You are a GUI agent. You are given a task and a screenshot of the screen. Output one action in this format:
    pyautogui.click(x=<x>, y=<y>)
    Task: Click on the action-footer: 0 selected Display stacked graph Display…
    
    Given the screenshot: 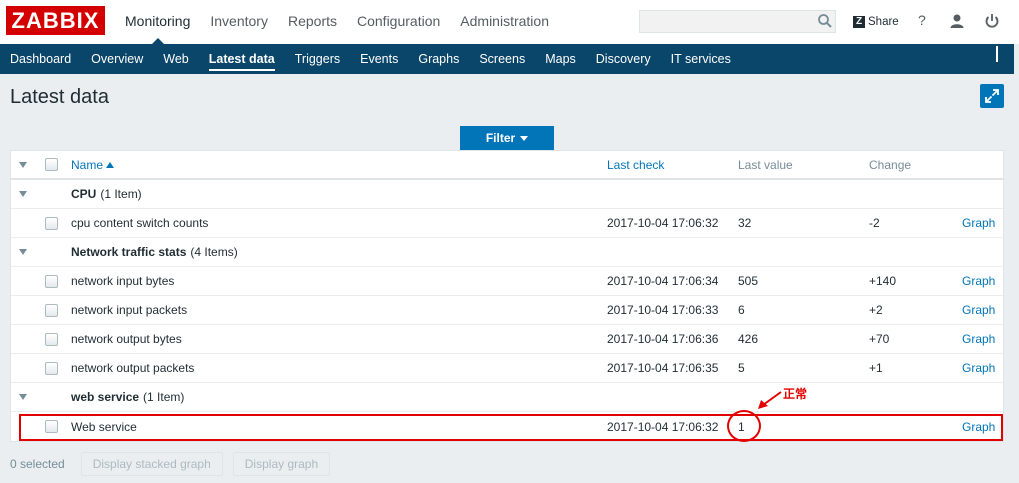 What is the action you would take?
    pyautogui.click(x=175, y=464)
    